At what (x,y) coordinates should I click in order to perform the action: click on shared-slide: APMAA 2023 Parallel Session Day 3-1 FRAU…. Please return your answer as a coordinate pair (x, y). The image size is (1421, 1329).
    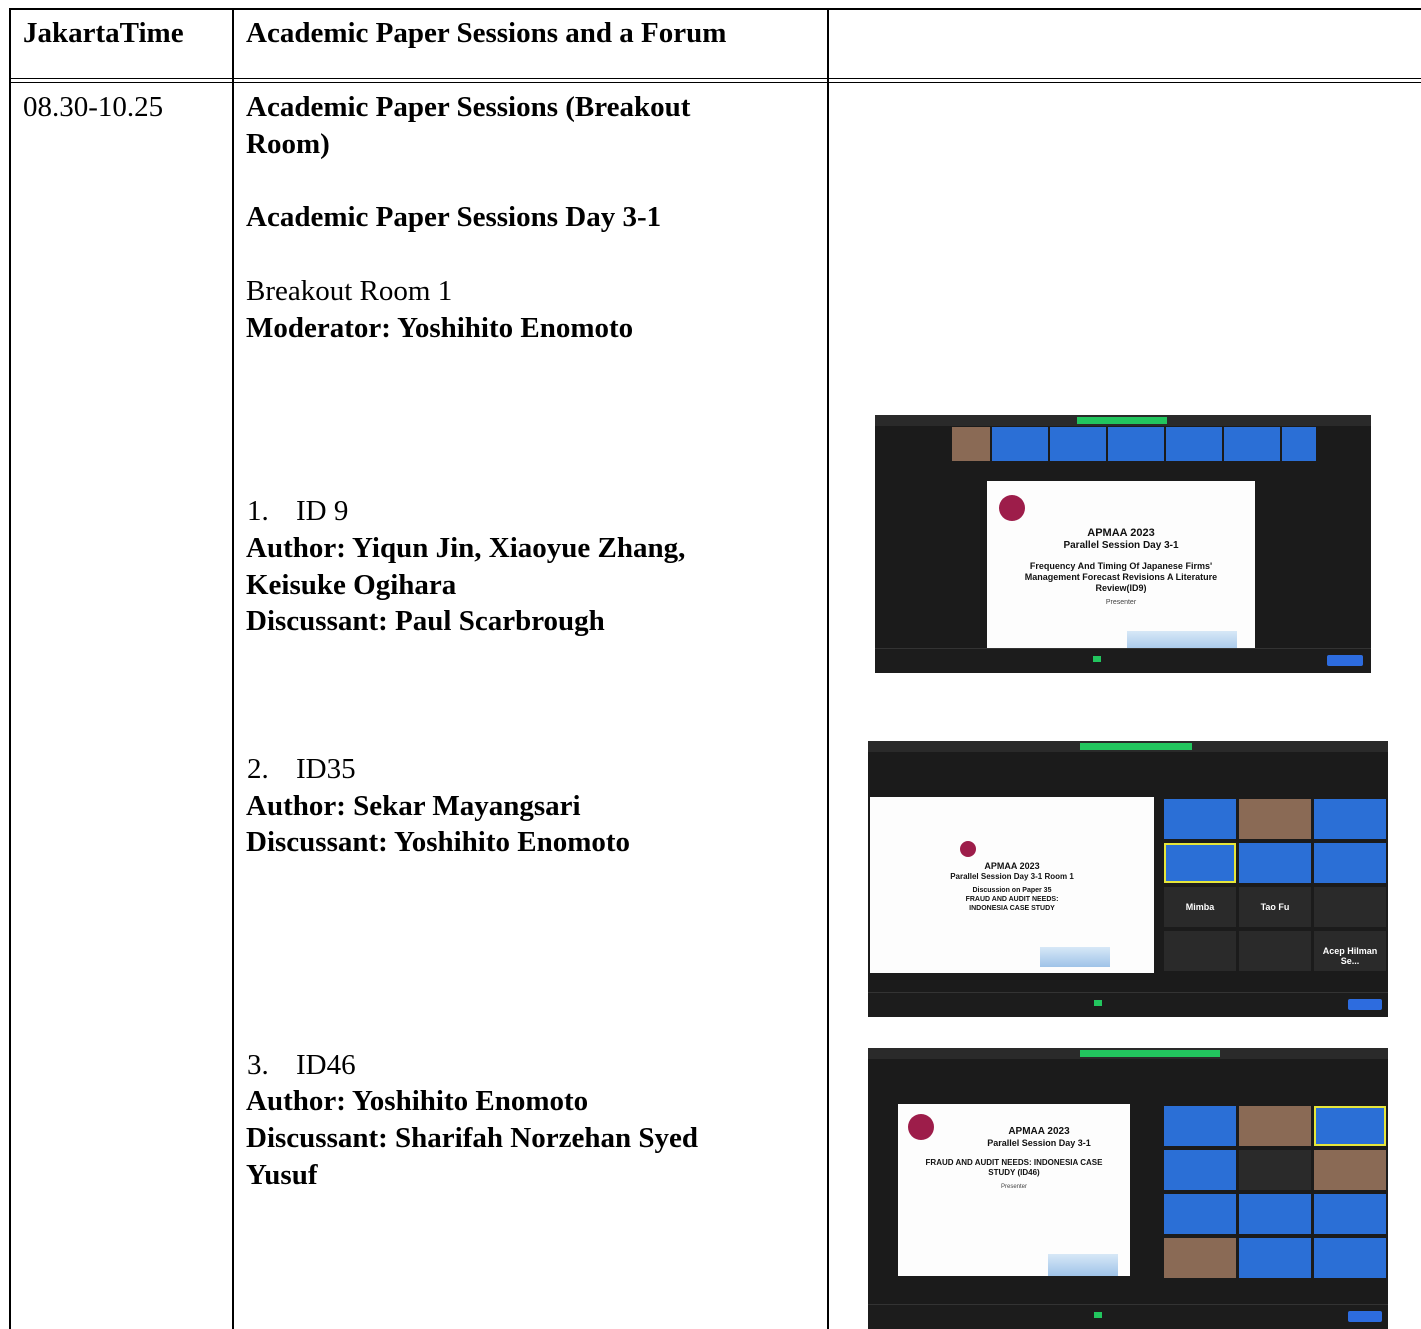
    Looking at the image, I should click on (1014, 1190).